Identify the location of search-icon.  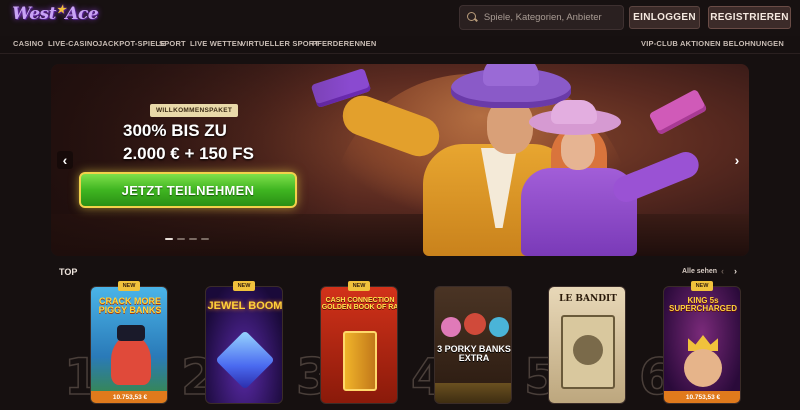
(472, 17).